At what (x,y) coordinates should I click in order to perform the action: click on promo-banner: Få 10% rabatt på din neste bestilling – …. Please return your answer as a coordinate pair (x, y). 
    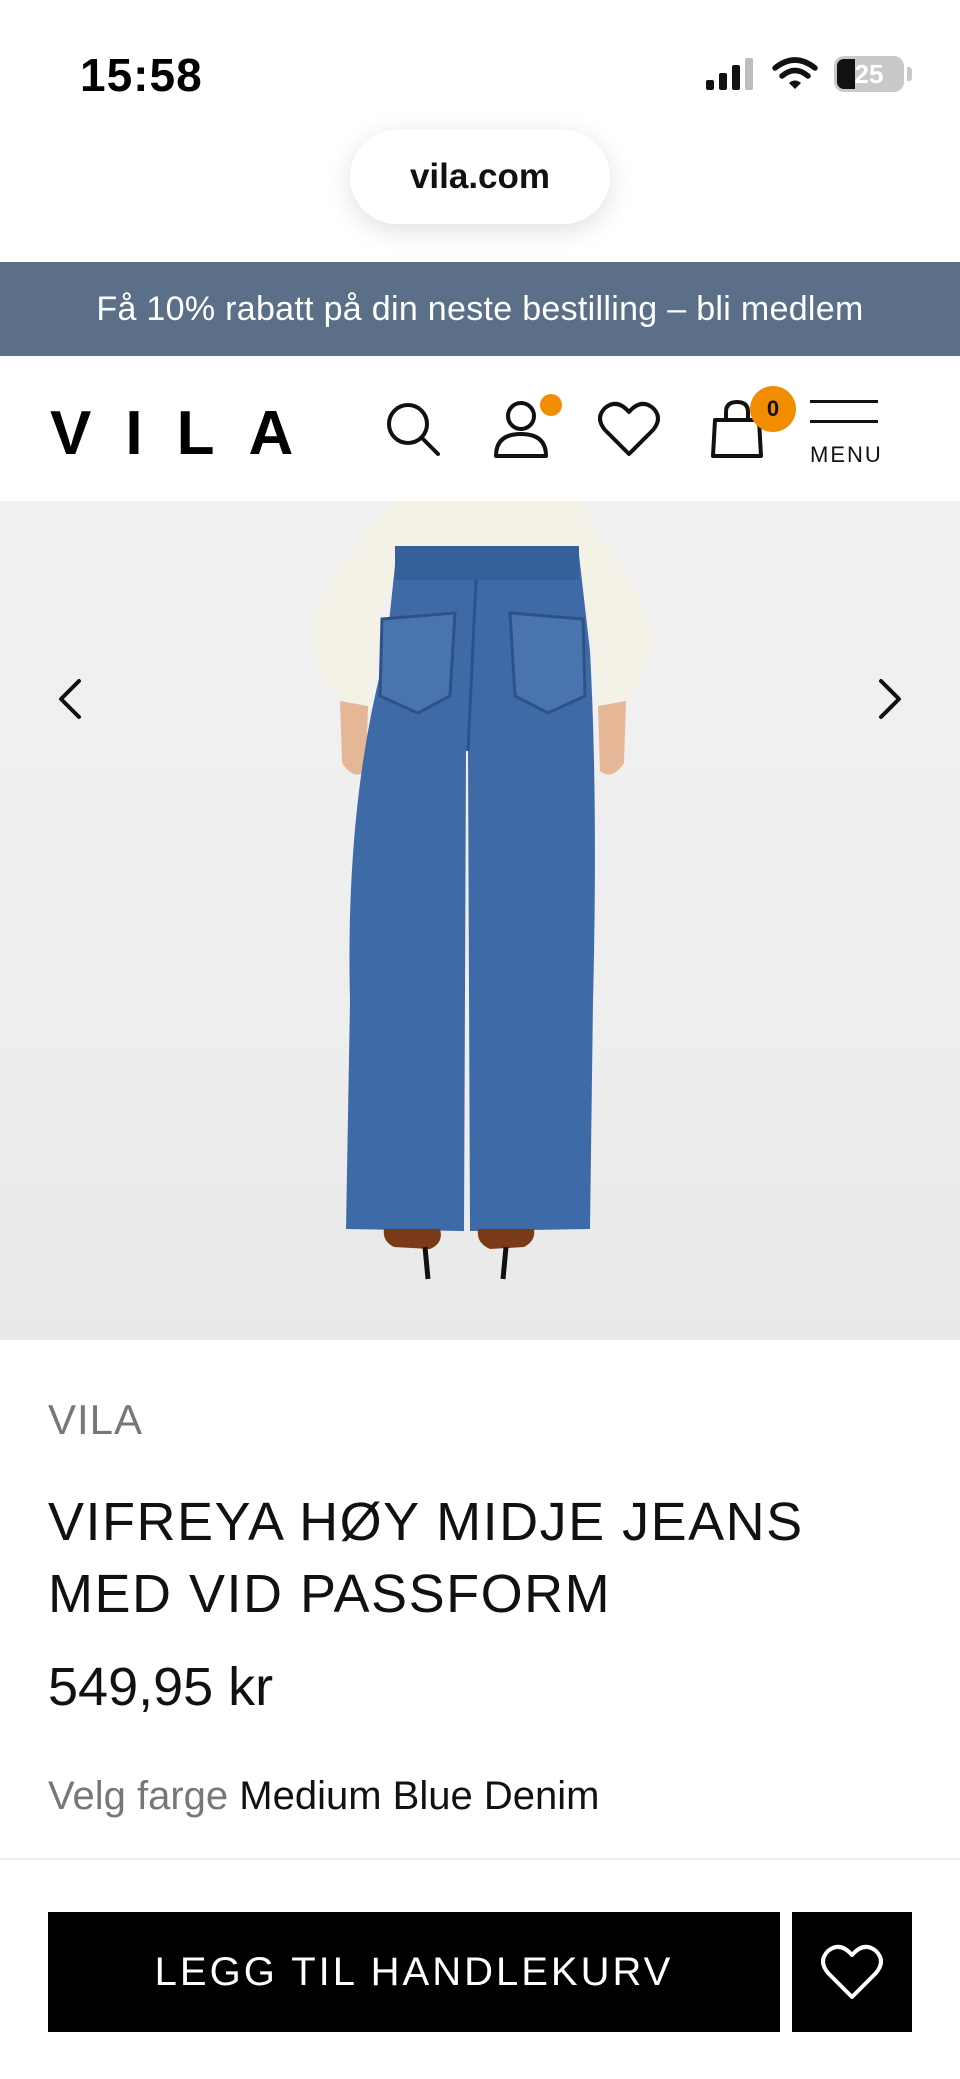
    Looking at the image, I should click on (480, 309).